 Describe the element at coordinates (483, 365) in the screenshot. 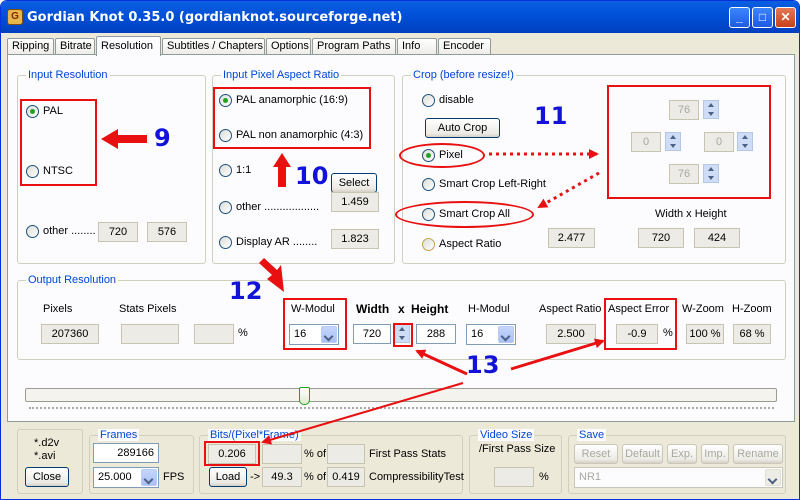

I see `annotation-13: 13` at that location.